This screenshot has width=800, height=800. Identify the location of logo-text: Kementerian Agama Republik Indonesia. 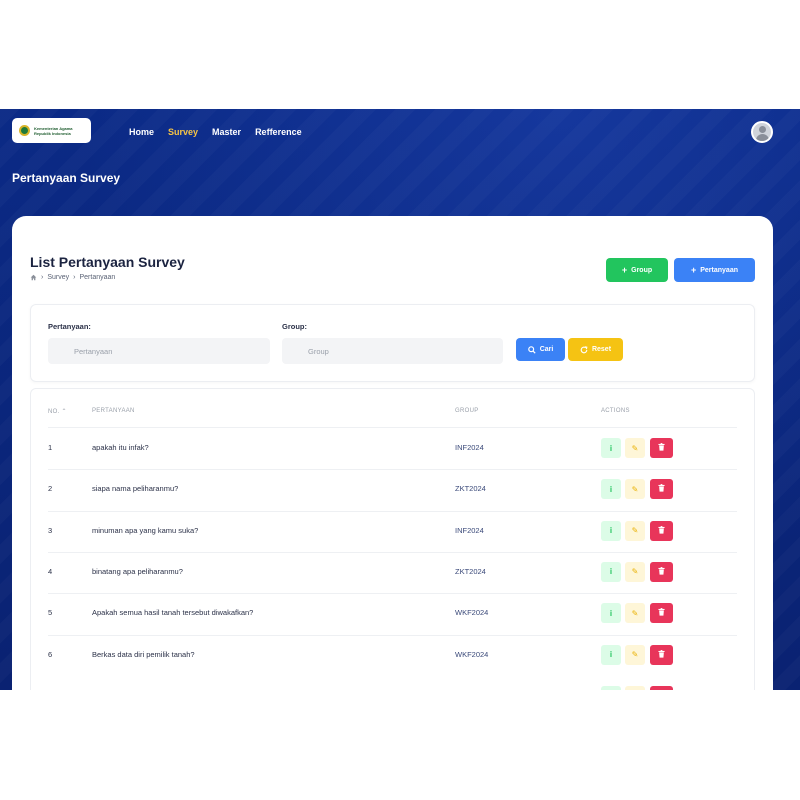
(53, 131).